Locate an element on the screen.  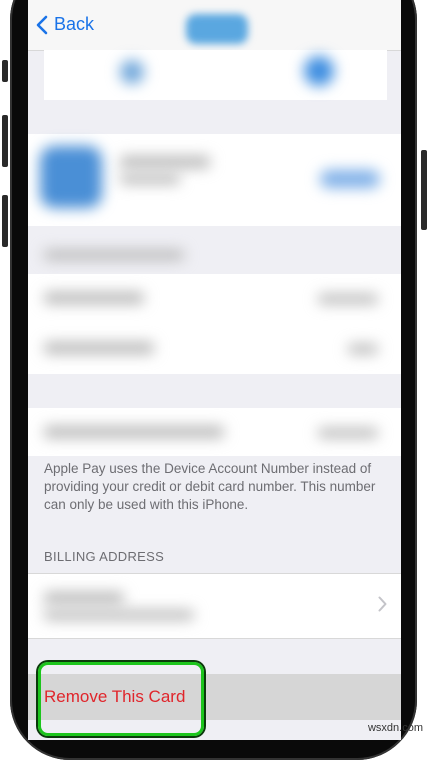
billing-address-row is located at coordinates (214, 606).